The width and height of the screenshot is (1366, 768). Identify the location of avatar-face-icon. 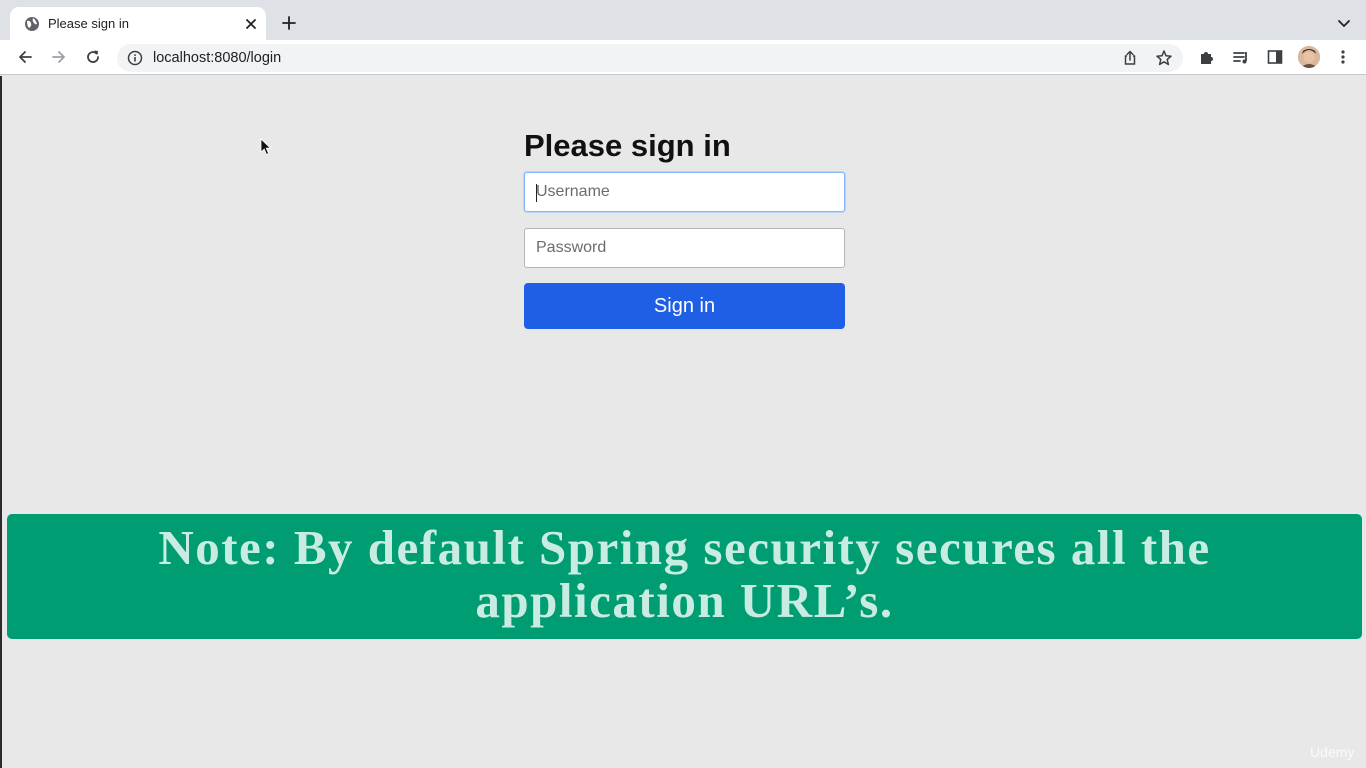
(1309, 57).